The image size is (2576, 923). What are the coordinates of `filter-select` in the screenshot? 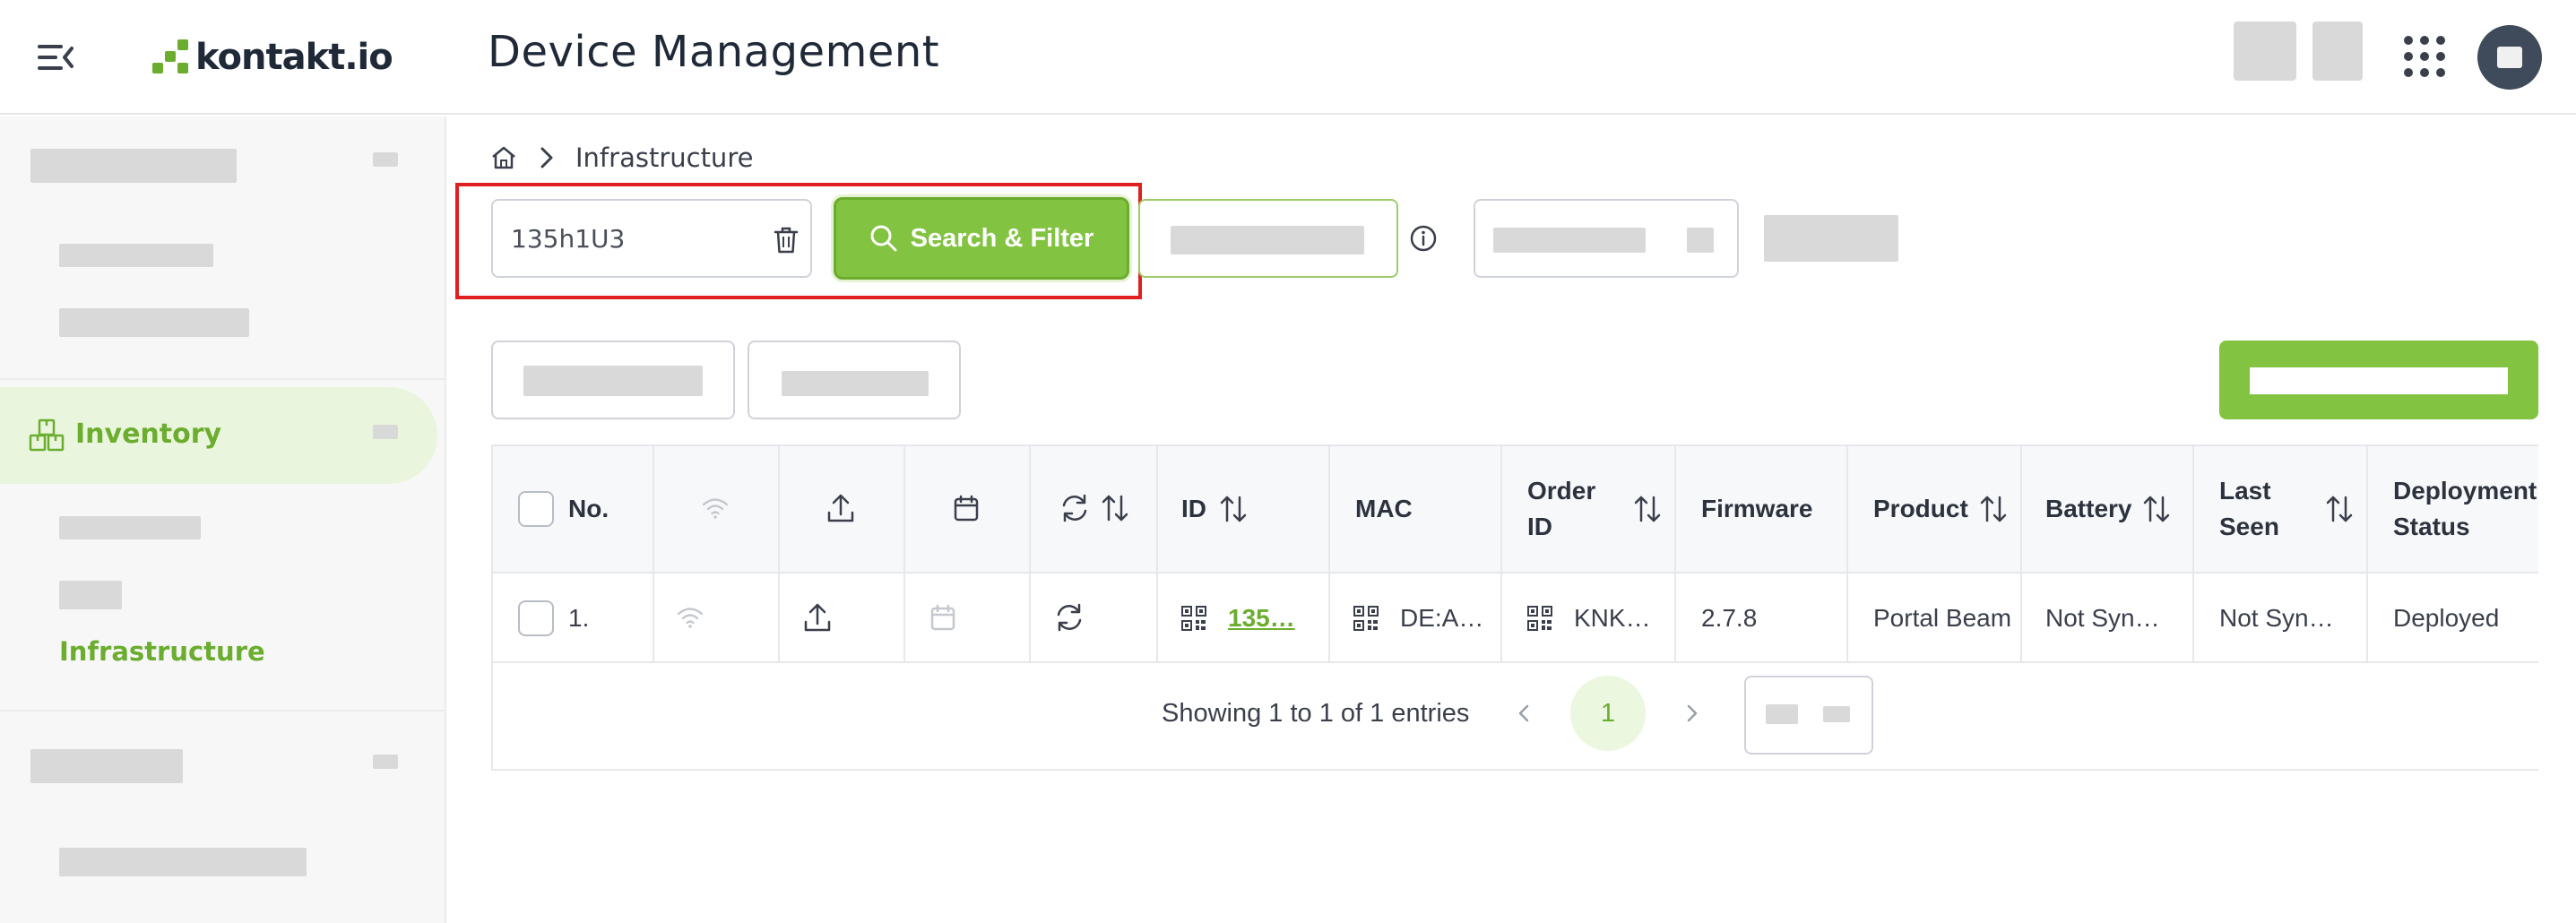 It's located at (1606, 238).